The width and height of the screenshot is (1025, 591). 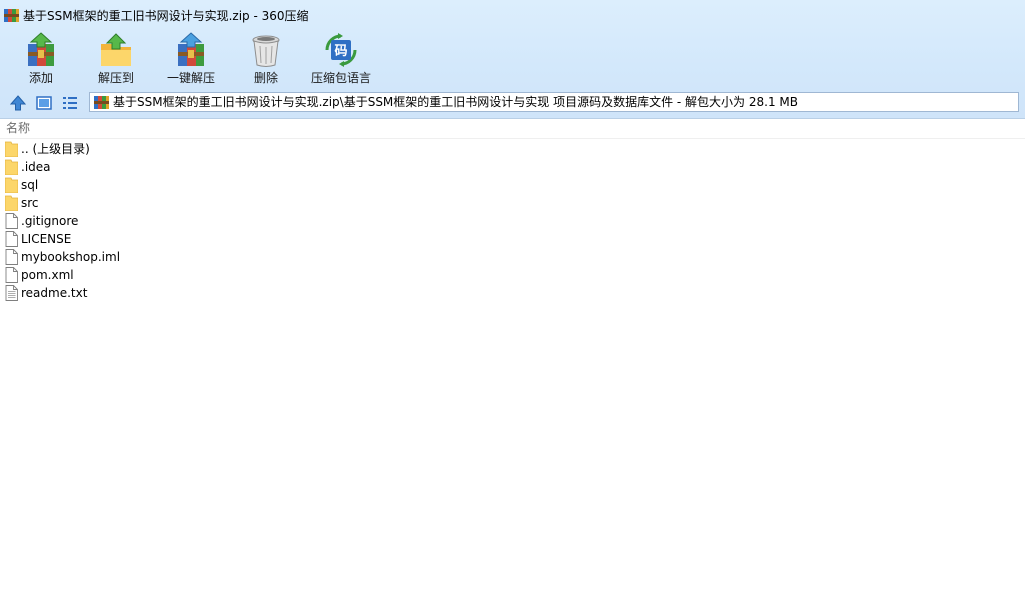 I want to click on list-item-folder: src, so click(x=200, y=203).